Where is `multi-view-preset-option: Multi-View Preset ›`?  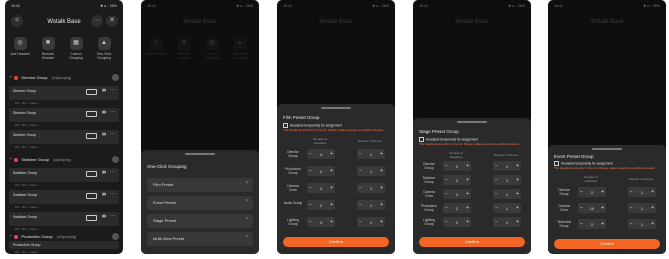 multi-view-preset-option: Multi-View Preset › is located at coordinates (200, 239).